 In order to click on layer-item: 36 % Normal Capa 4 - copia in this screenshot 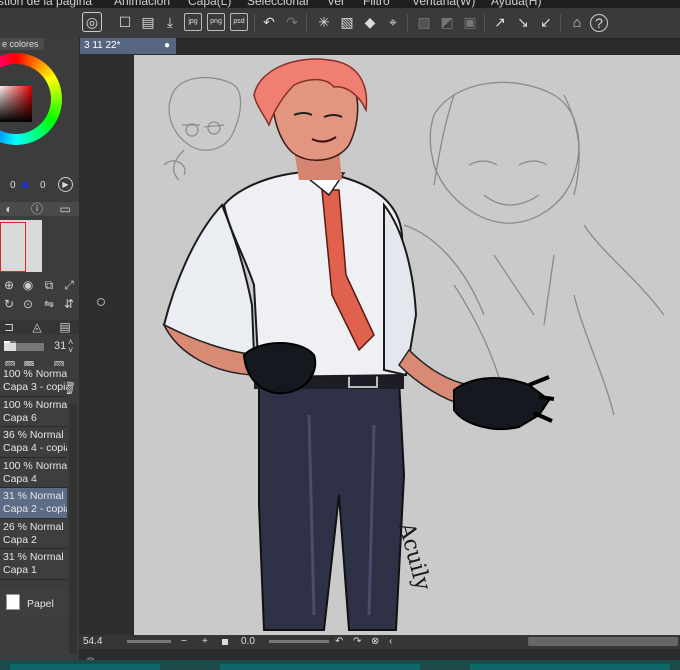, I will do `click(33, 442)`.